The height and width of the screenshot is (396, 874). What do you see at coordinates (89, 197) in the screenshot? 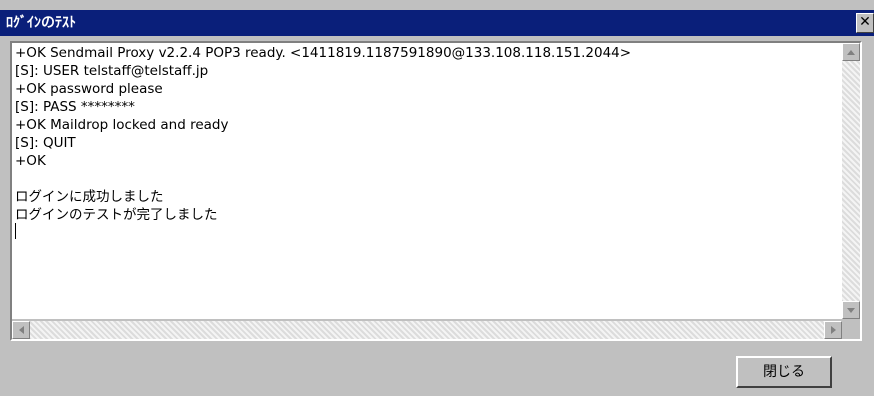
I see `log-line: ログインに成功しました` at bounding box center [89, 197].